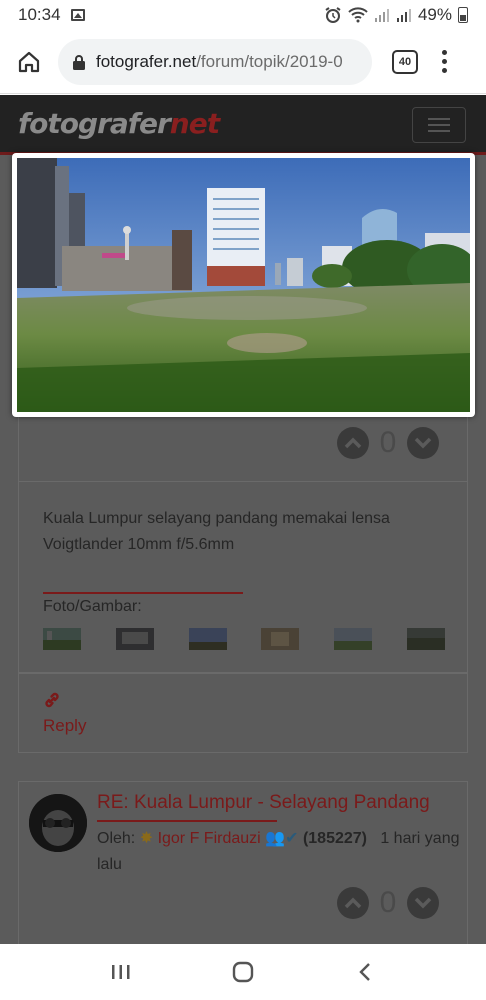 The image size is (486, 1000). I want to click on more-vert-icon, so click(444, 61).